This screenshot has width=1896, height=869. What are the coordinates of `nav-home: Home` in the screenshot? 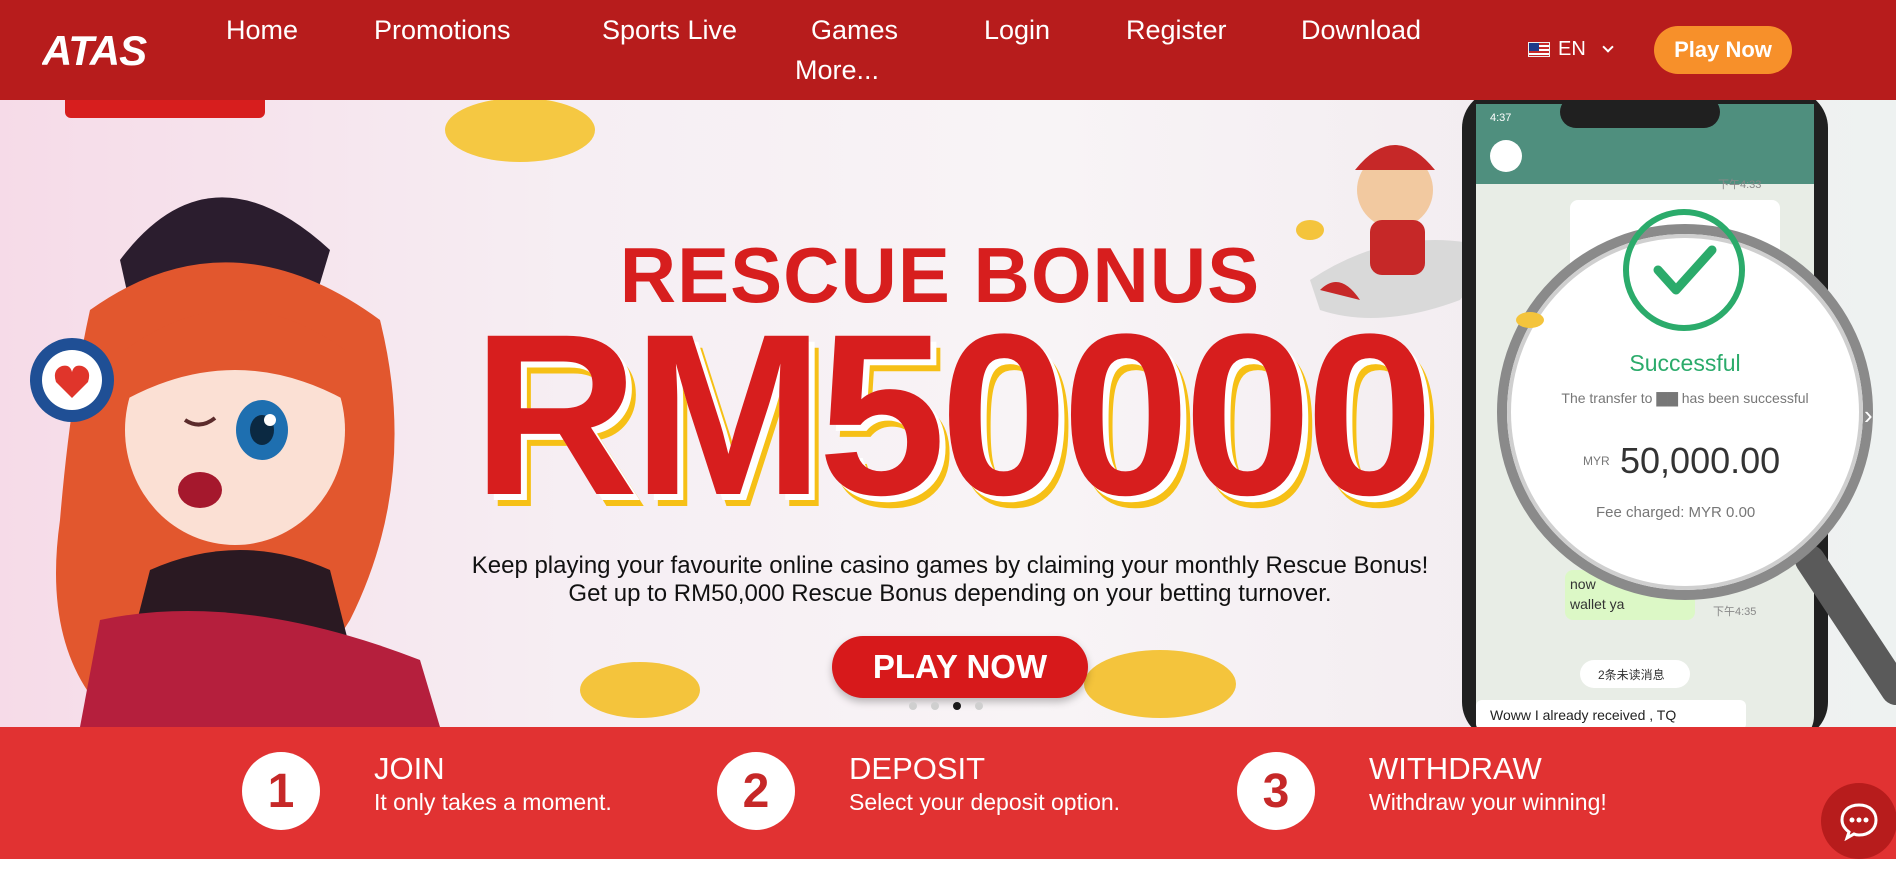 It's located at (262, 30).